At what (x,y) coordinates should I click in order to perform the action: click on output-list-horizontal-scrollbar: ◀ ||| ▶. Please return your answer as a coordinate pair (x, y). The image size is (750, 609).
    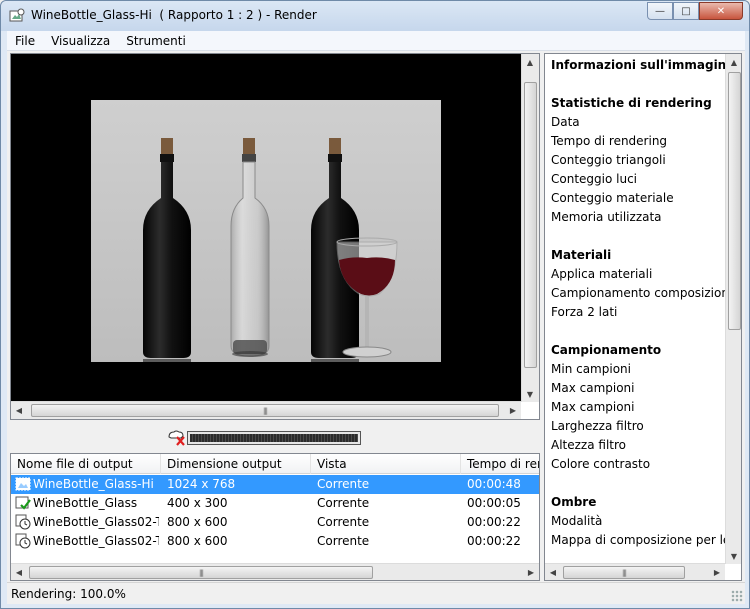
    Looking at the image, I should click on (275, 571).